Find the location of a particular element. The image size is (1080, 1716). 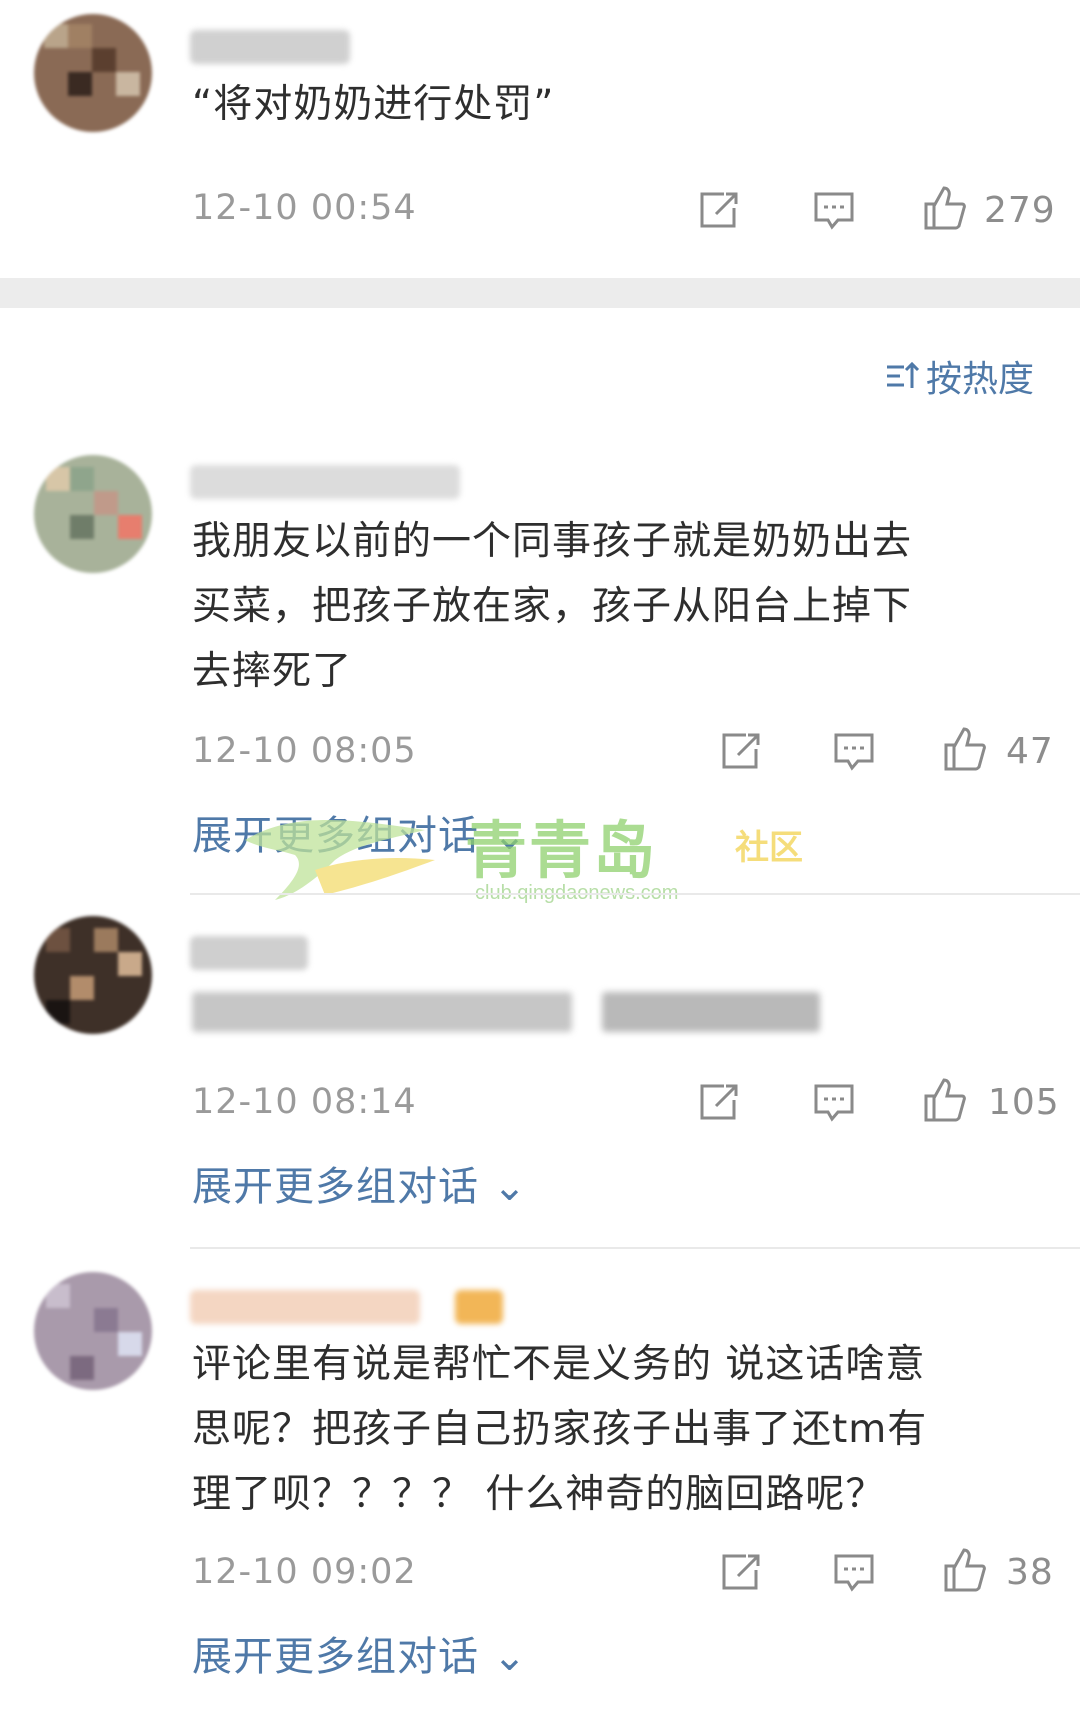

comment-timestamp: 12-10 00:54 is located at coordinates (304, 208).